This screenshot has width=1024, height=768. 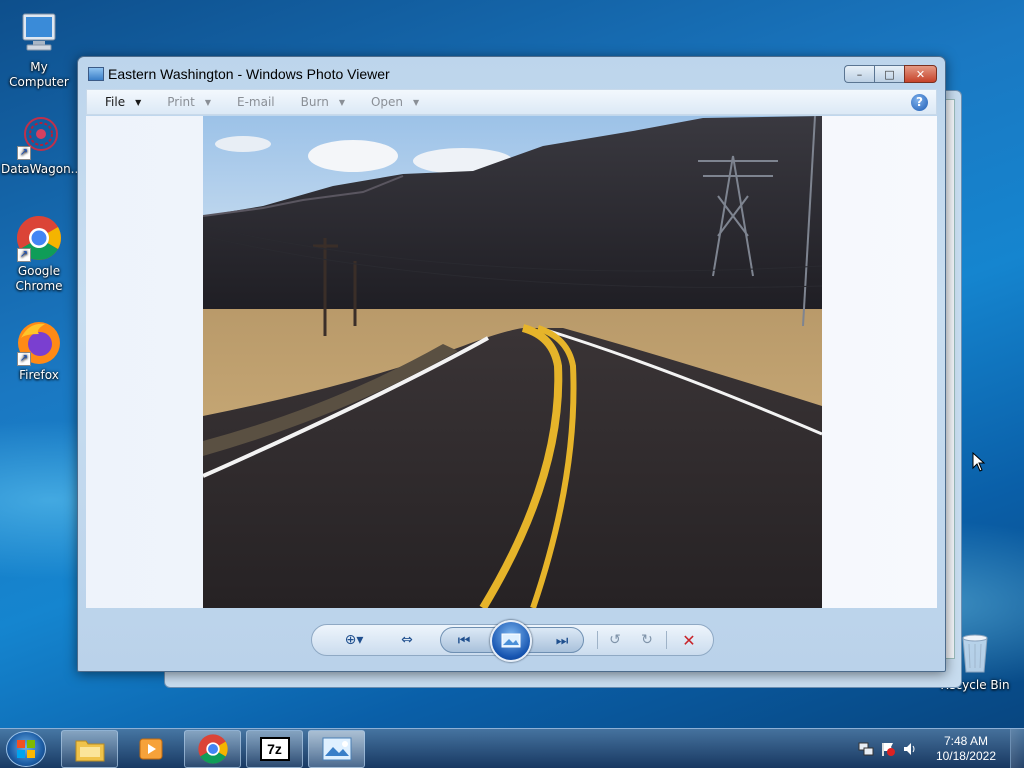 I want to click on close-button: ✕, so click(x=920, y=74).